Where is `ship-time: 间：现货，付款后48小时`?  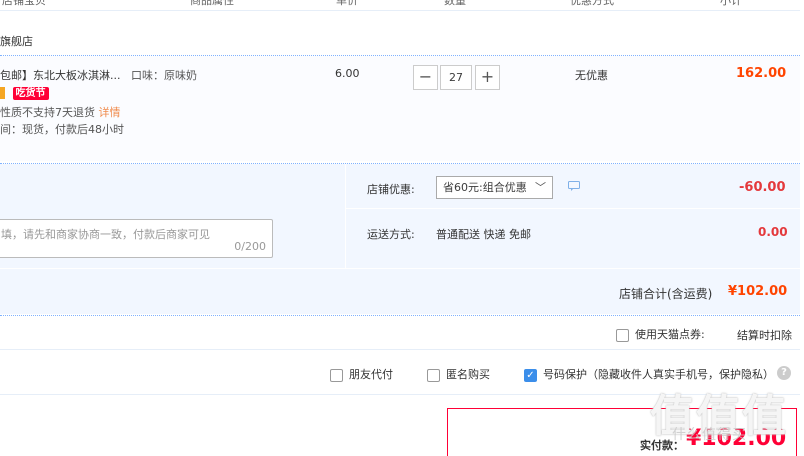
ship-time: 间：现货，付款后48小时 is located at coordinates (62, 129).